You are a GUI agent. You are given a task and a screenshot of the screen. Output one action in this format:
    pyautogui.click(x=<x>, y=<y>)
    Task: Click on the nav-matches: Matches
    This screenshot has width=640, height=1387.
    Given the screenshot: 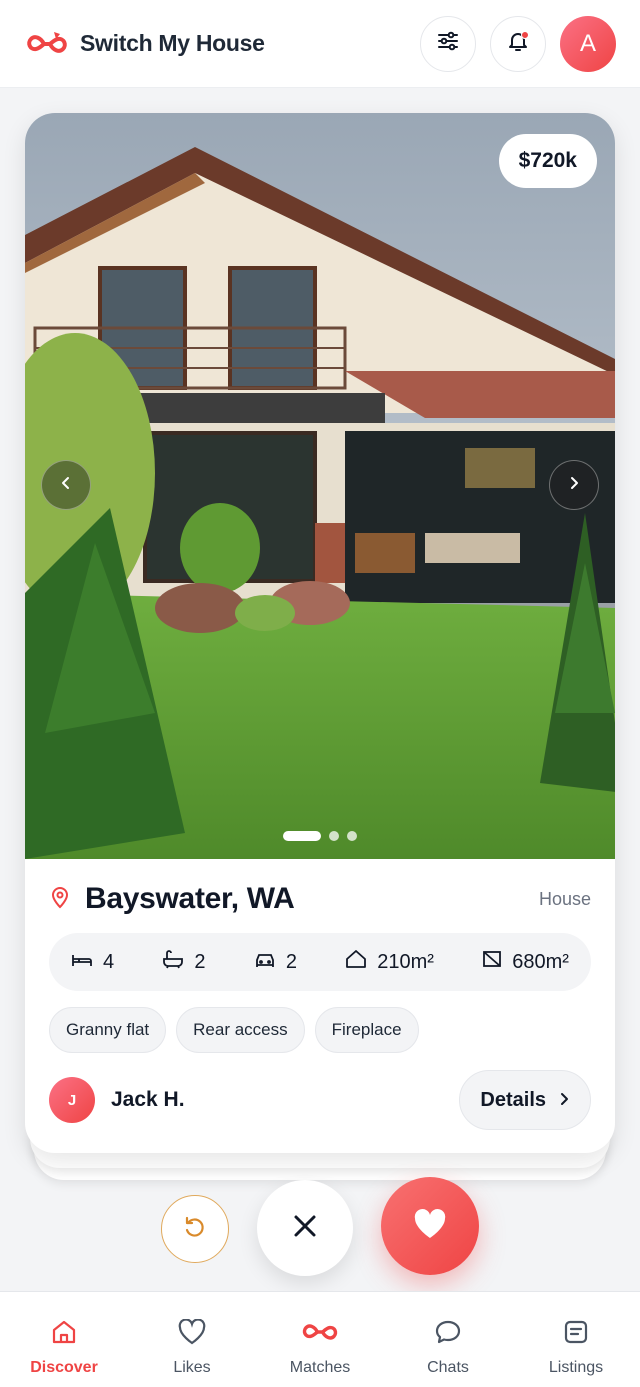 What is the action you would take?
    pyautogui.click(x=320, y=1339)
    